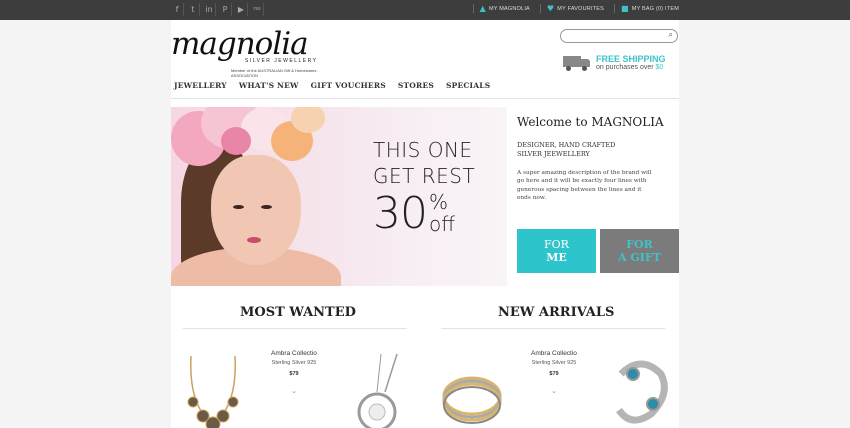  I want to click on nav-item-whats-new: WHAT'S NEW, so click(269, 85).